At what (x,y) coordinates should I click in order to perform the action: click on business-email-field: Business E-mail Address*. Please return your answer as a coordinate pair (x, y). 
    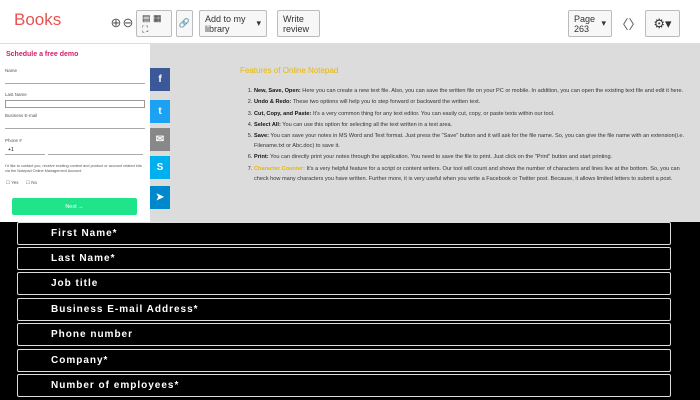
    Looking at the image, I should click on (344, 309).